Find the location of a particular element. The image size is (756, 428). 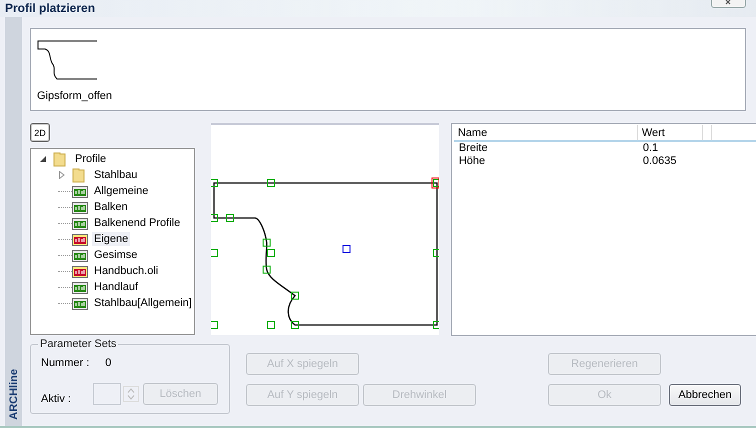

expand-icon is located at coordinates (62, 175).